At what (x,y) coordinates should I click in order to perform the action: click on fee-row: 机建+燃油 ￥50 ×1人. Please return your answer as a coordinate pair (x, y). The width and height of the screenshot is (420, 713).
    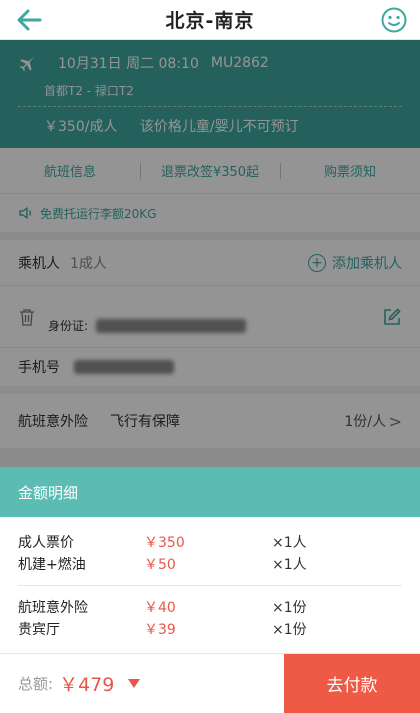
    Looking at the image, I should click on (210, 564).